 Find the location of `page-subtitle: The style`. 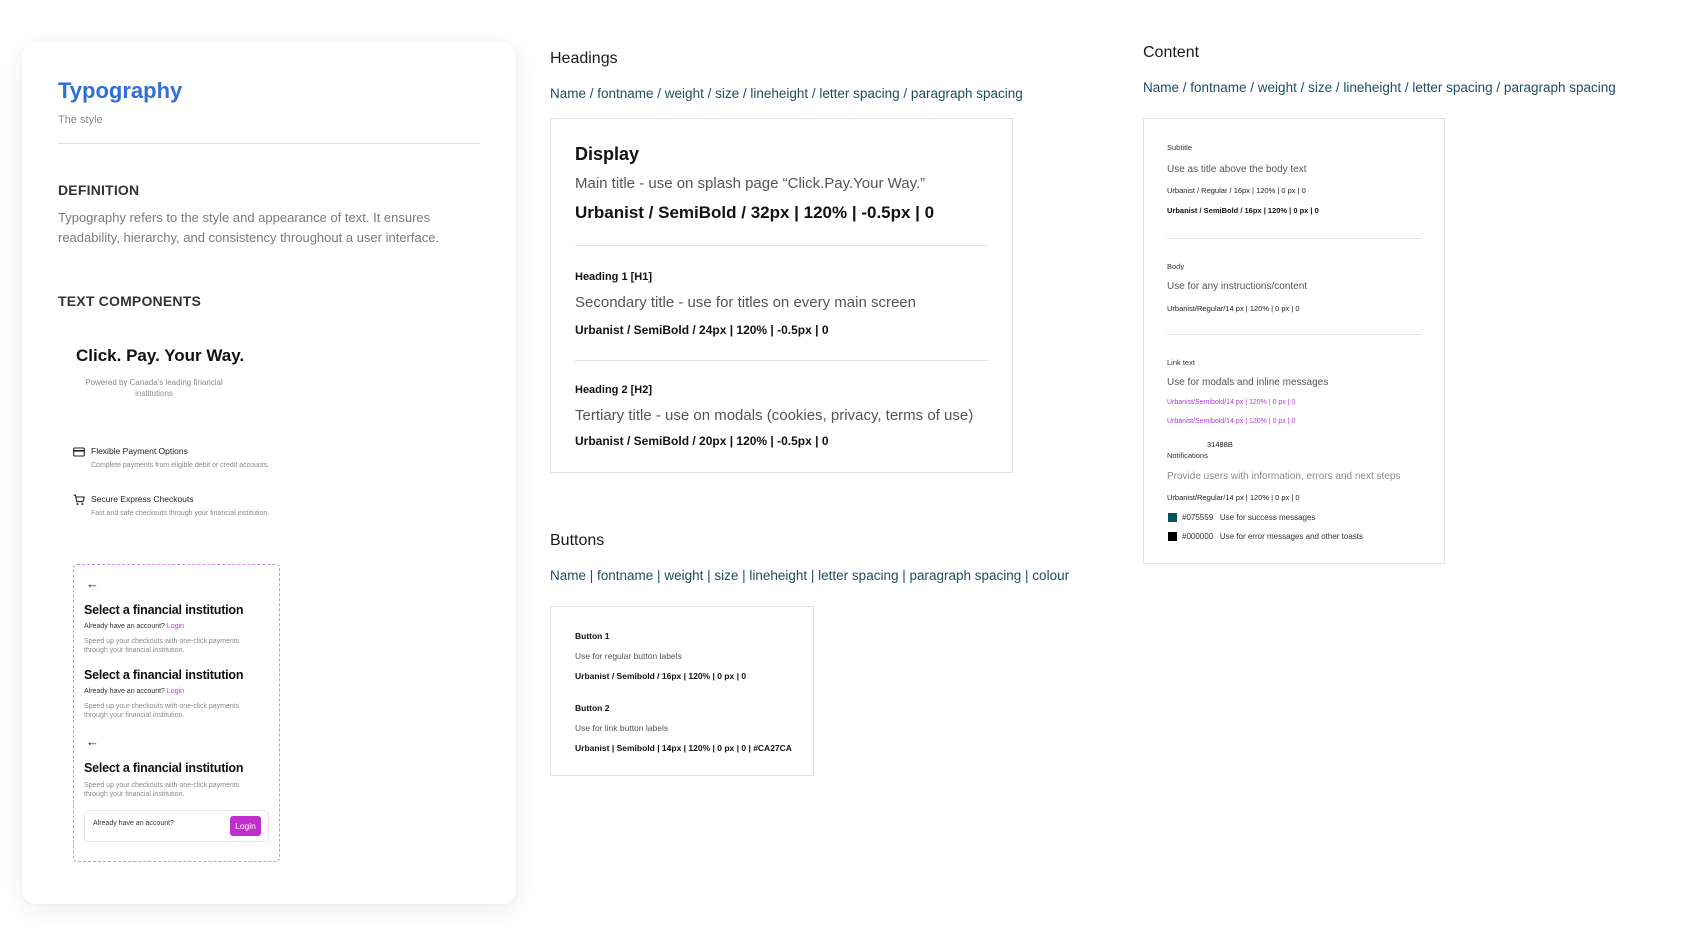

page-subtitle: The style is located at coordinates (80, 120).